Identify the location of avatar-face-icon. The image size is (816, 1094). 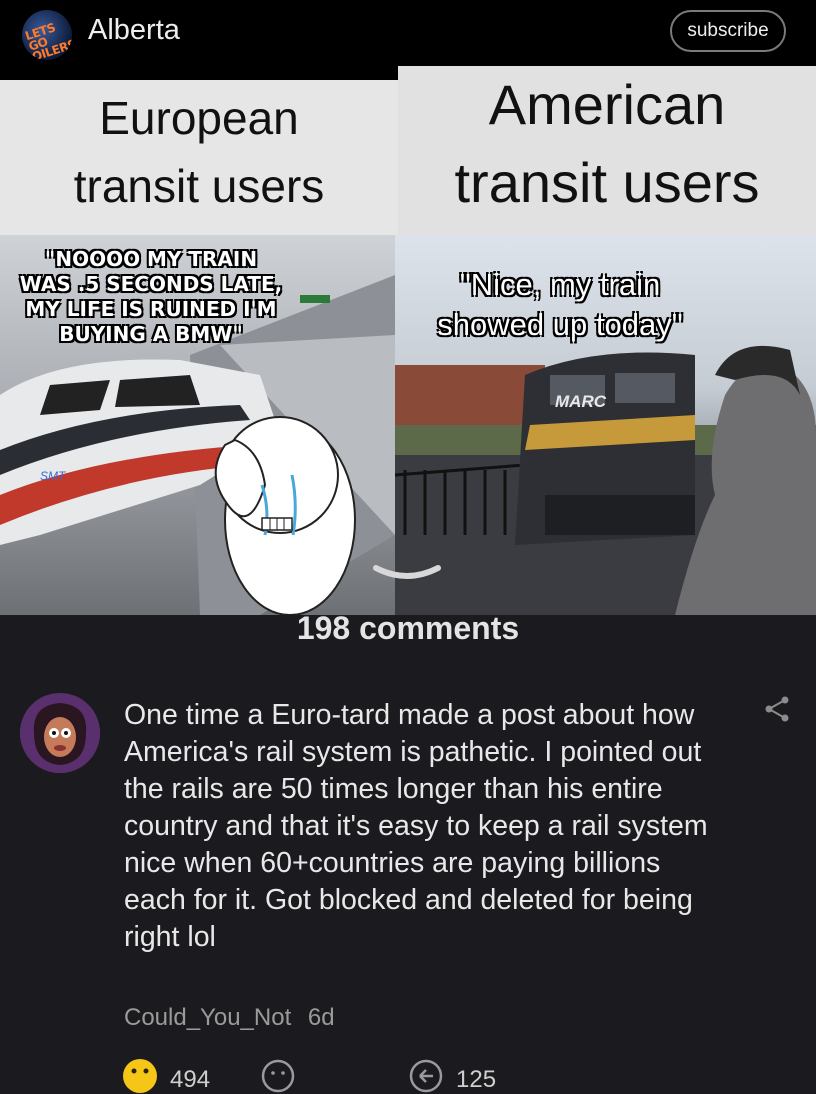
(60, 733).